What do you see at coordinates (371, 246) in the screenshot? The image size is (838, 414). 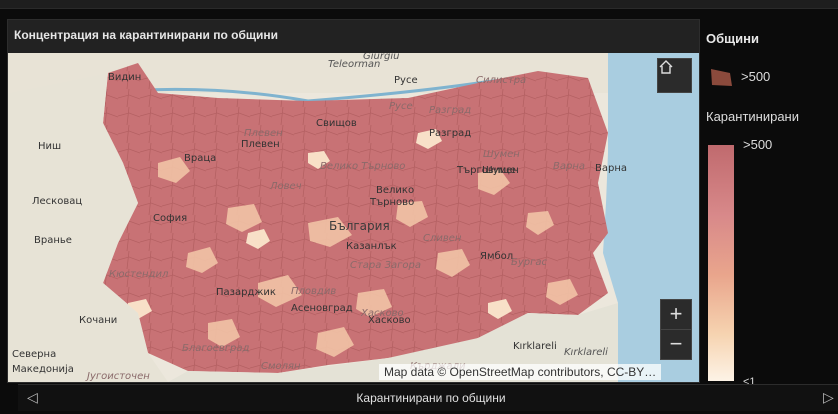 I see `map-label: Казанлък` at bounding box center [371, 246].